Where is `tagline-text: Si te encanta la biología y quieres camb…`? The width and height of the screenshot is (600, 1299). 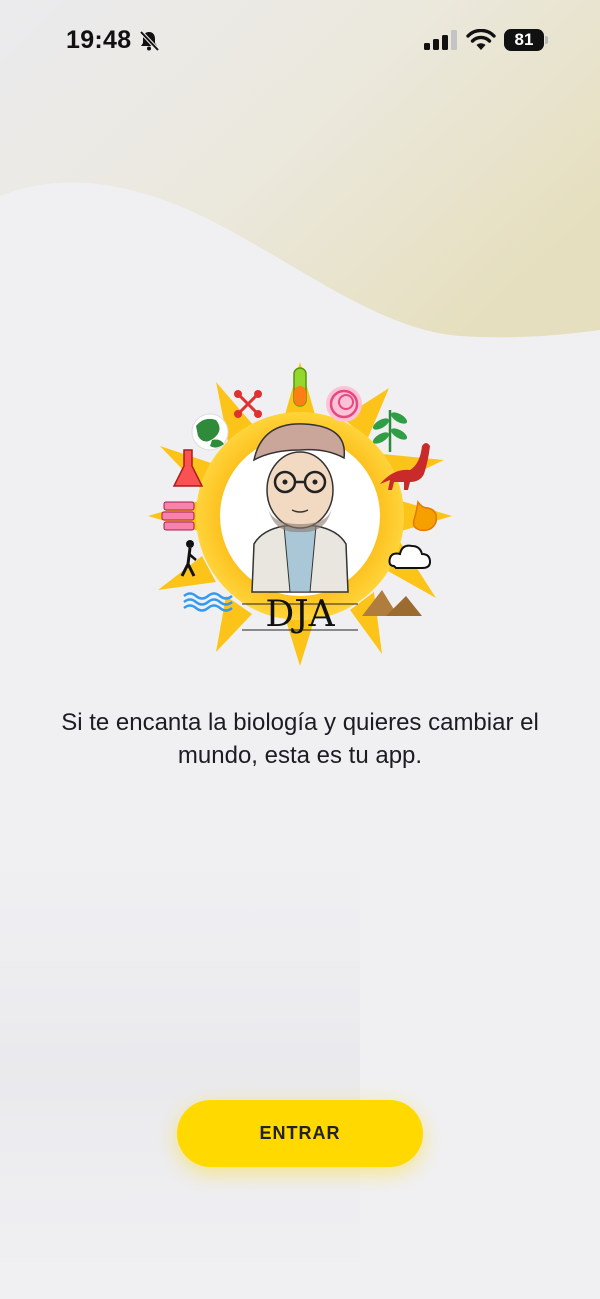 tagline-text: Si te encanta la biología y quieres camb… is located at coordinates (300, 739).